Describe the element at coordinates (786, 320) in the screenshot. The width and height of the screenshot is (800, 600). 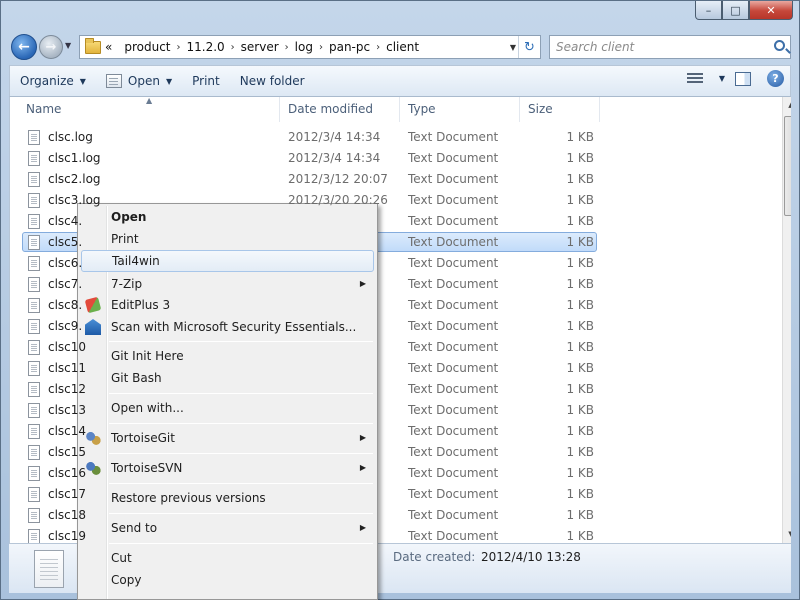
I see `vertical-scrollbar: ▲ ▼` at that location.